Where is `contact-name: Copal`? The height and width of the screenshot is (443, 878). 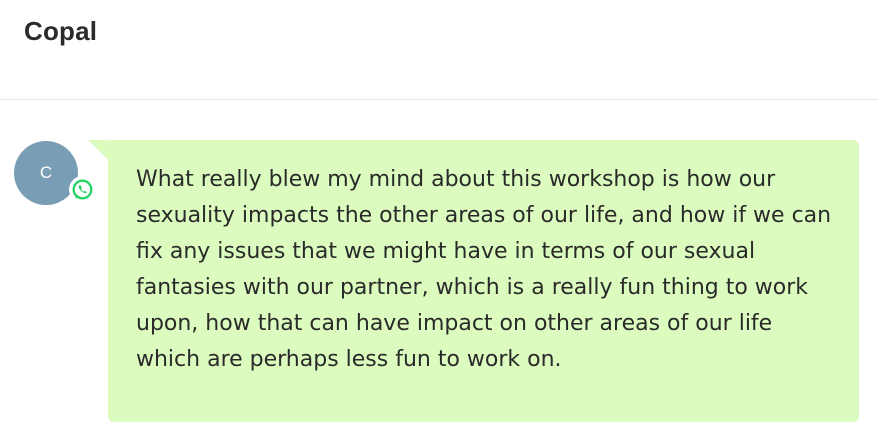 contact-name: Copal is located at coordinates (60, 31).